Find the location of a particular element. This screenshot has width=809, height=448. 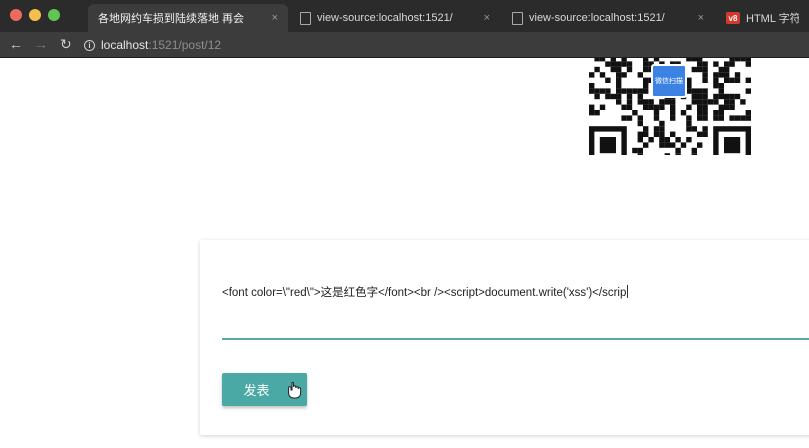

minimize-window-icon is located at coordinates (35, 15).